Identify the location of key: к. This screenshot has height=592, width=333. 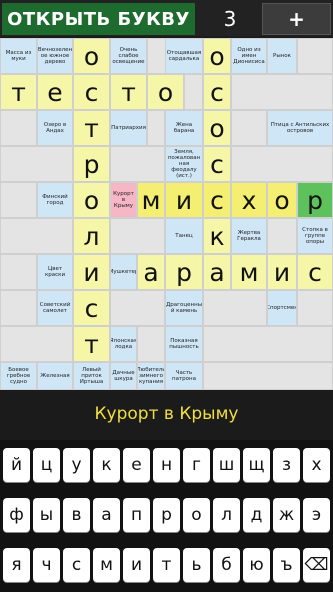
(106, 465).